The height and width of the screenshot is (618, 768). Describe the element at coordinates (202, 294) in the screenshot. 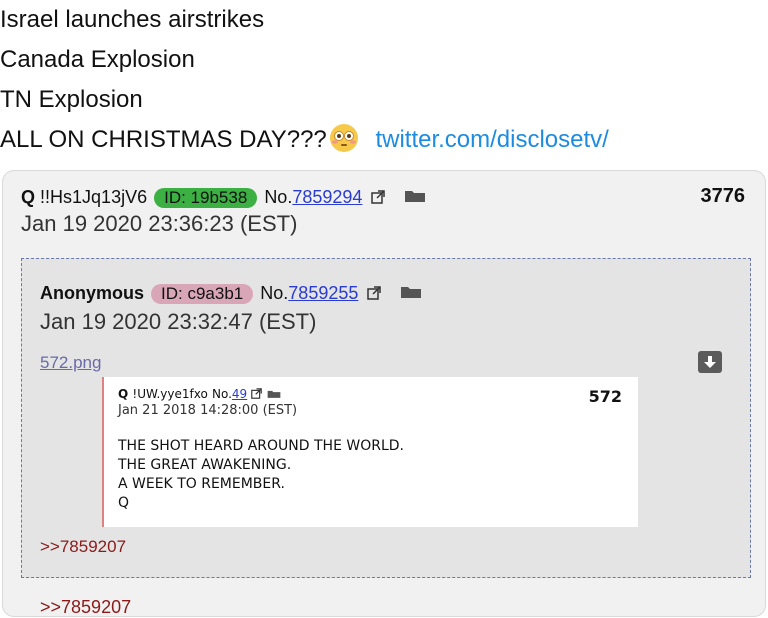

I see `reply-id-badge: ID: c9a3b1` at that location.